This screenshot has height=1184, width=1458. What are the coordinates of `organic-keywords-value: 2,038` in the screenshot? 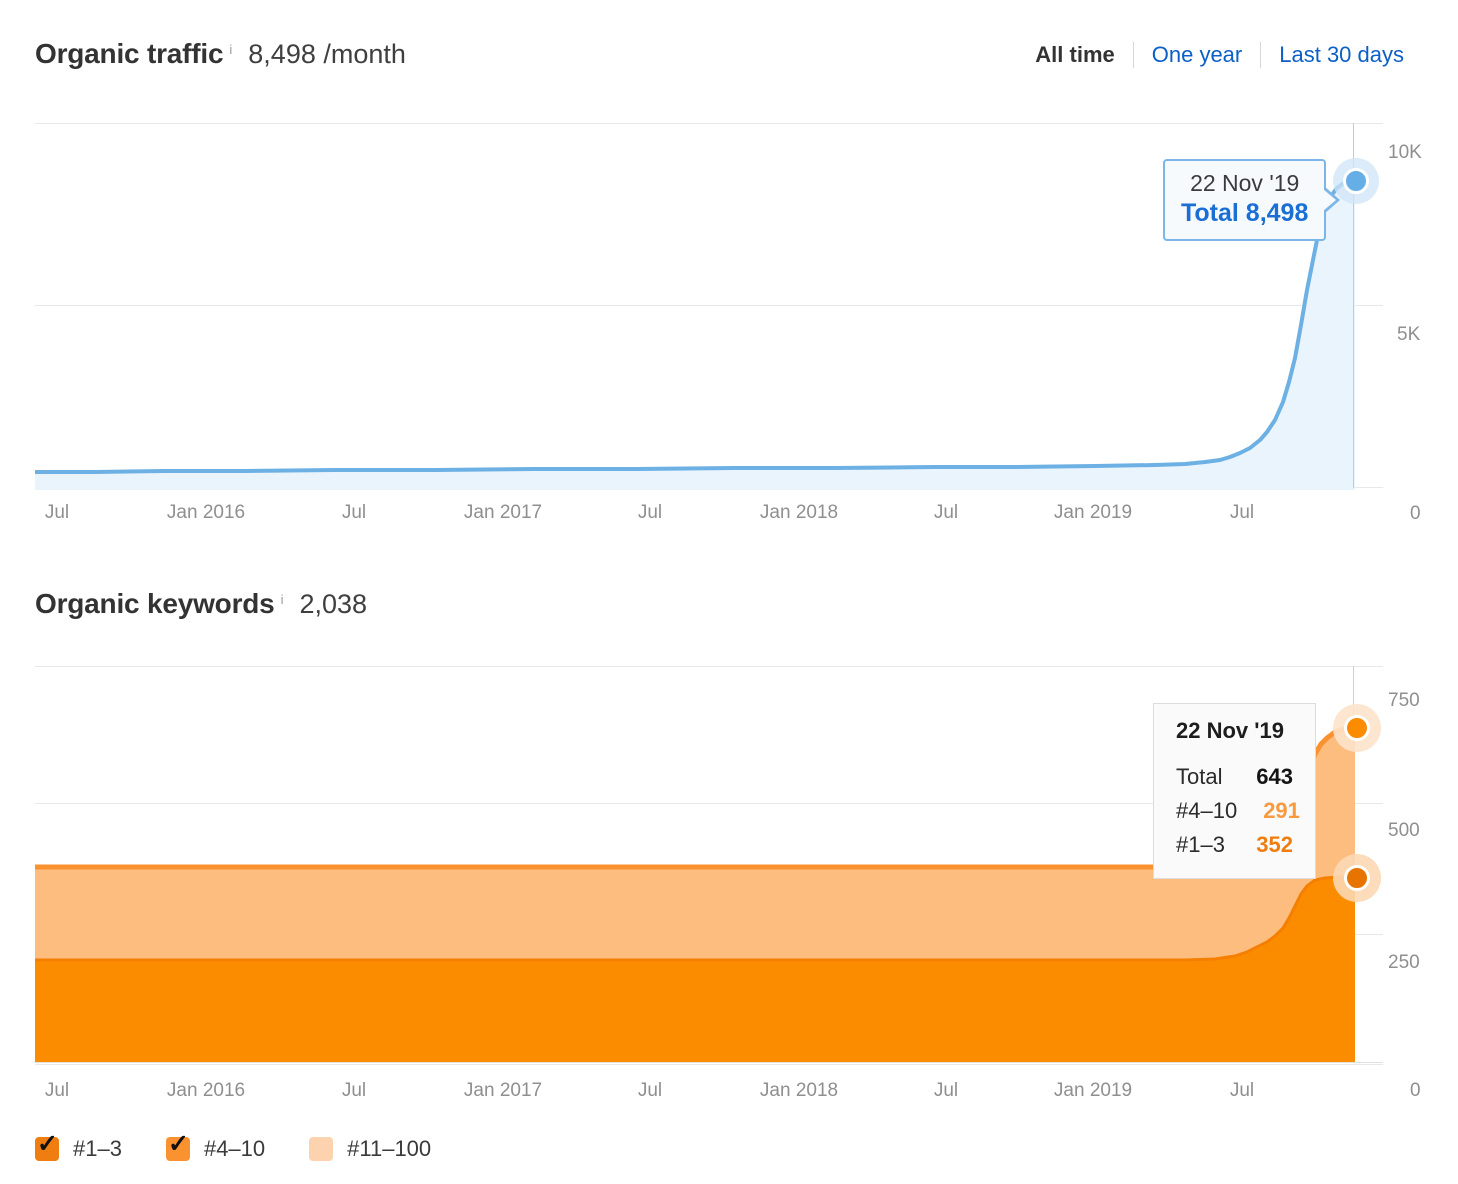 It's located at (333, 604).